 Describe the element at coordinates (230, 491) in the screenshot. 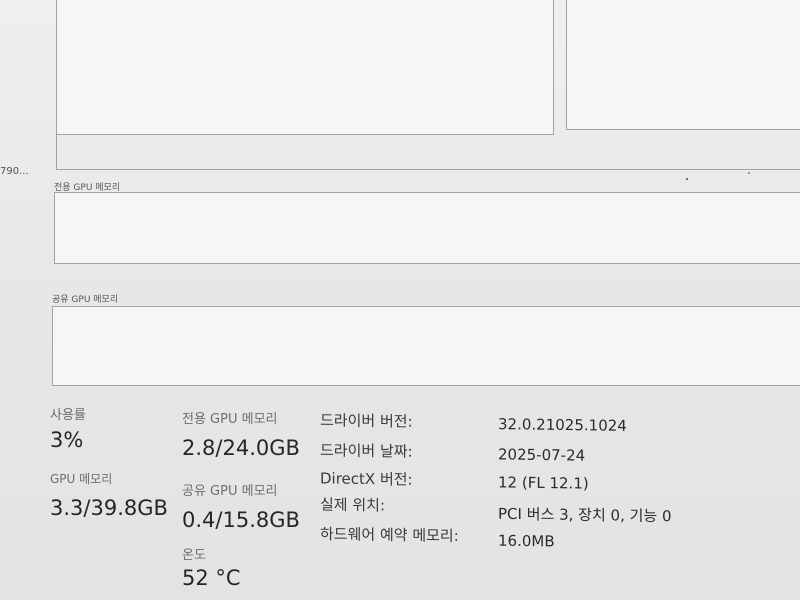

I see `shared-memory-label: 공유 GPU 메모리` at that location.